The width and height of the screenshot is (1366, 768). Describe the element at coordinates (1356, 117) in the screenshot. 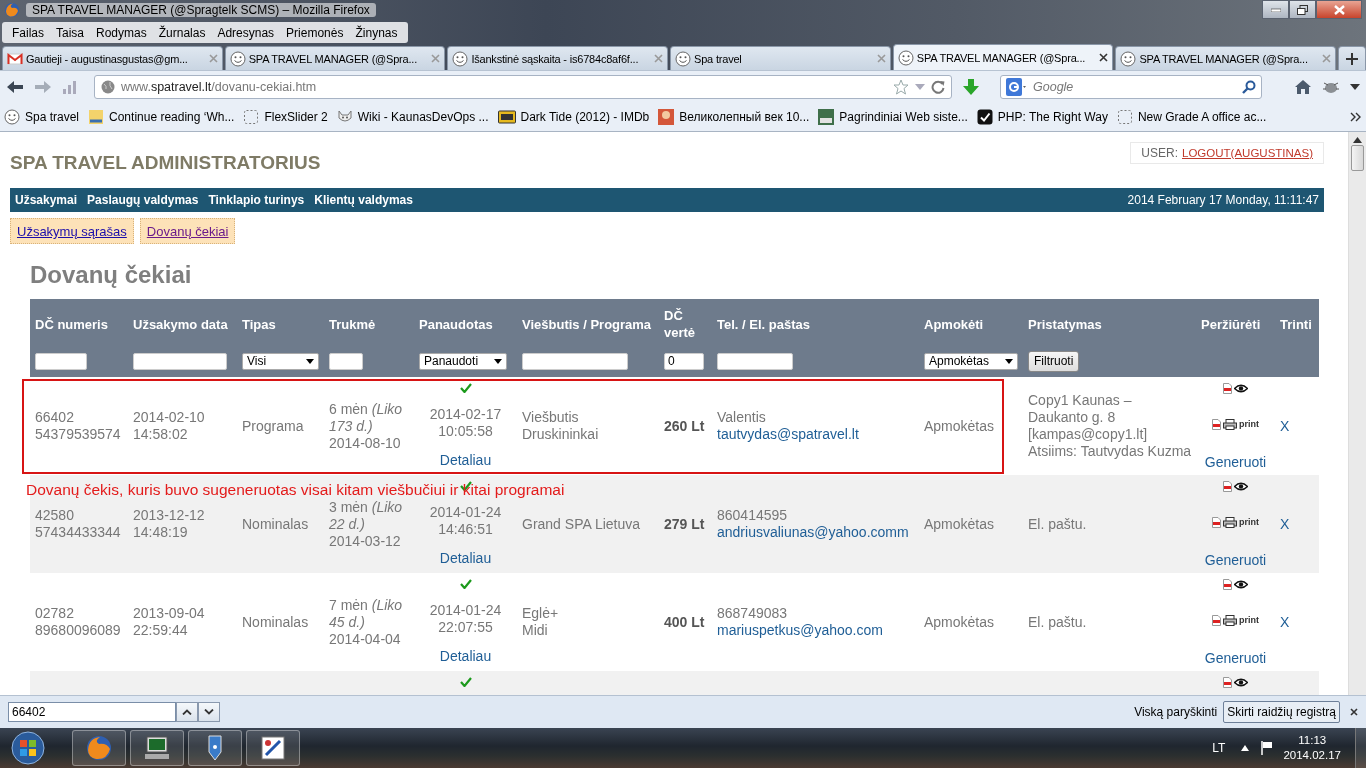

I see `double-chevron-icon` at that location.